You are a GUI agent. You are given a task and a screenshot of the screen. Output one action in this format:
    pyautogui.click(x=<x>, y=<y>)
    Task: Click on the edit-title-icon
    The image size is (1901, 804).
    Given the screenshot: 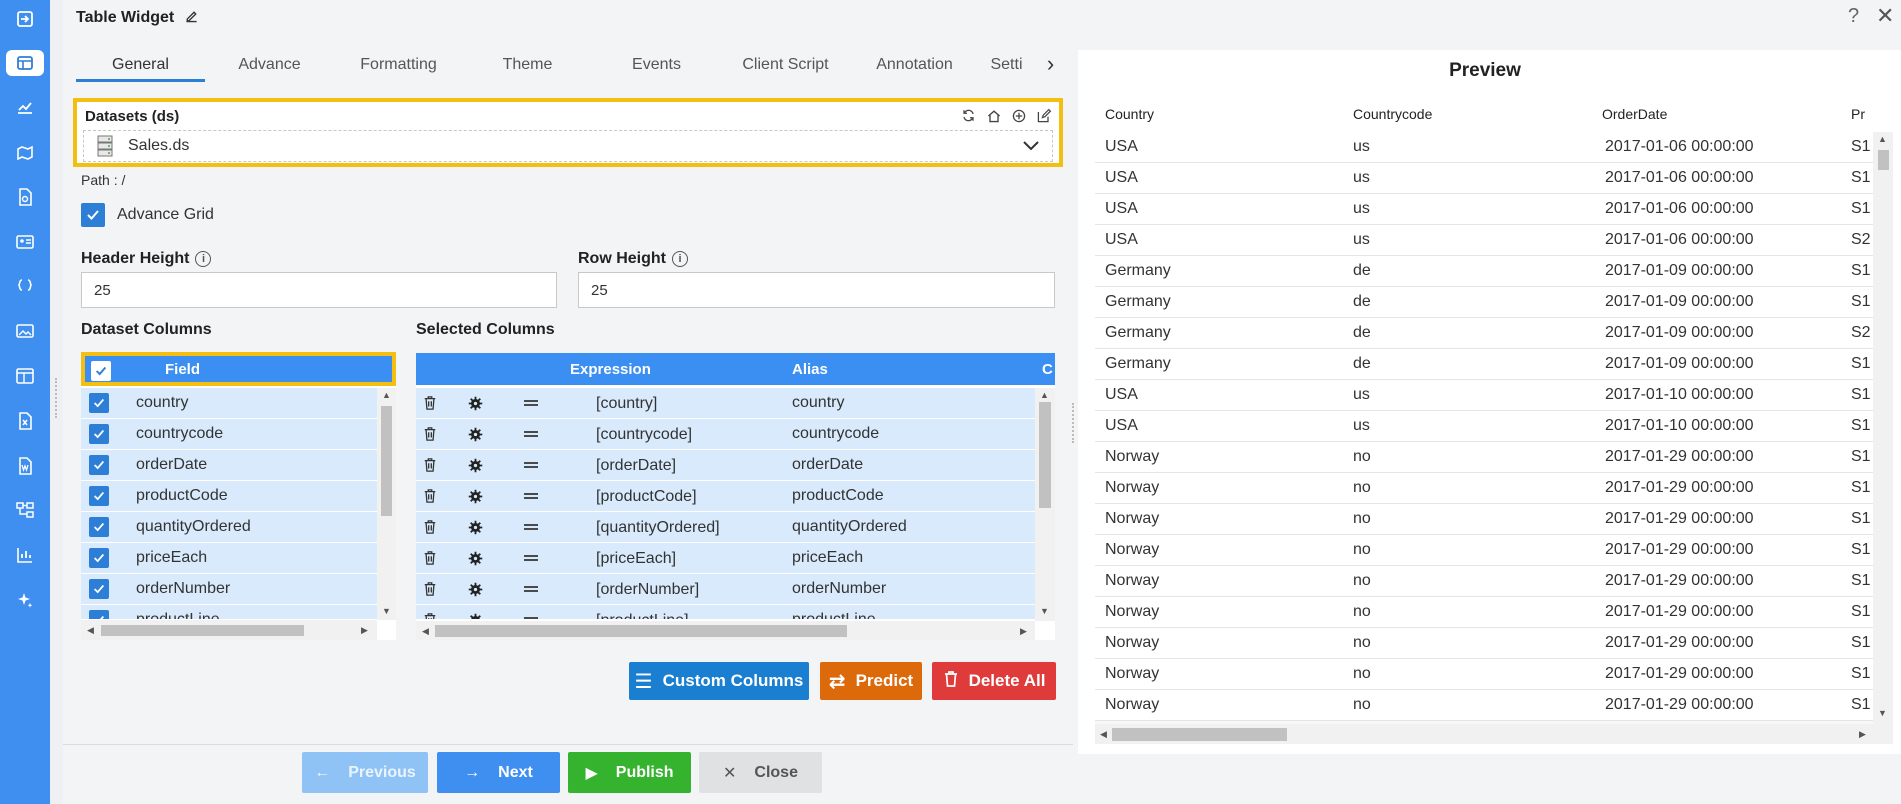 What is the action you would take?
    pyautogui.click(x=191, y=18)
    